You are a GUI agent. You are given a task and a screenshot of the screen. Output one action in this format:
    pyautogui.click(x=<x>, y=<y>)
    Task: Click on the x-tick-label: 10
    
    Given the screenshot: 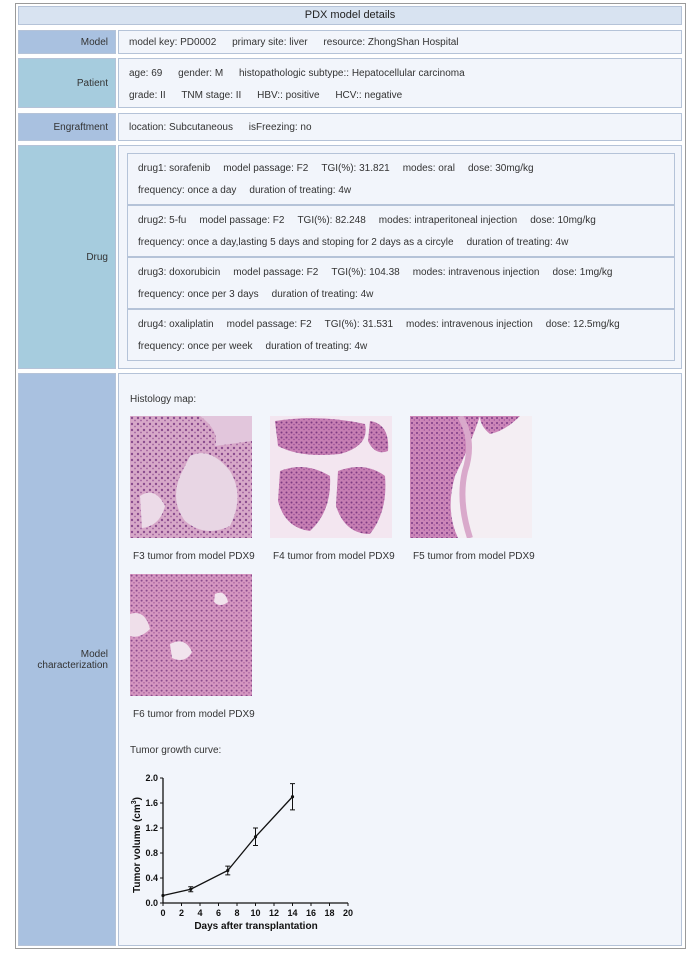 What is the action you would take?
    pyautogui.click(x=255, y=913)
    